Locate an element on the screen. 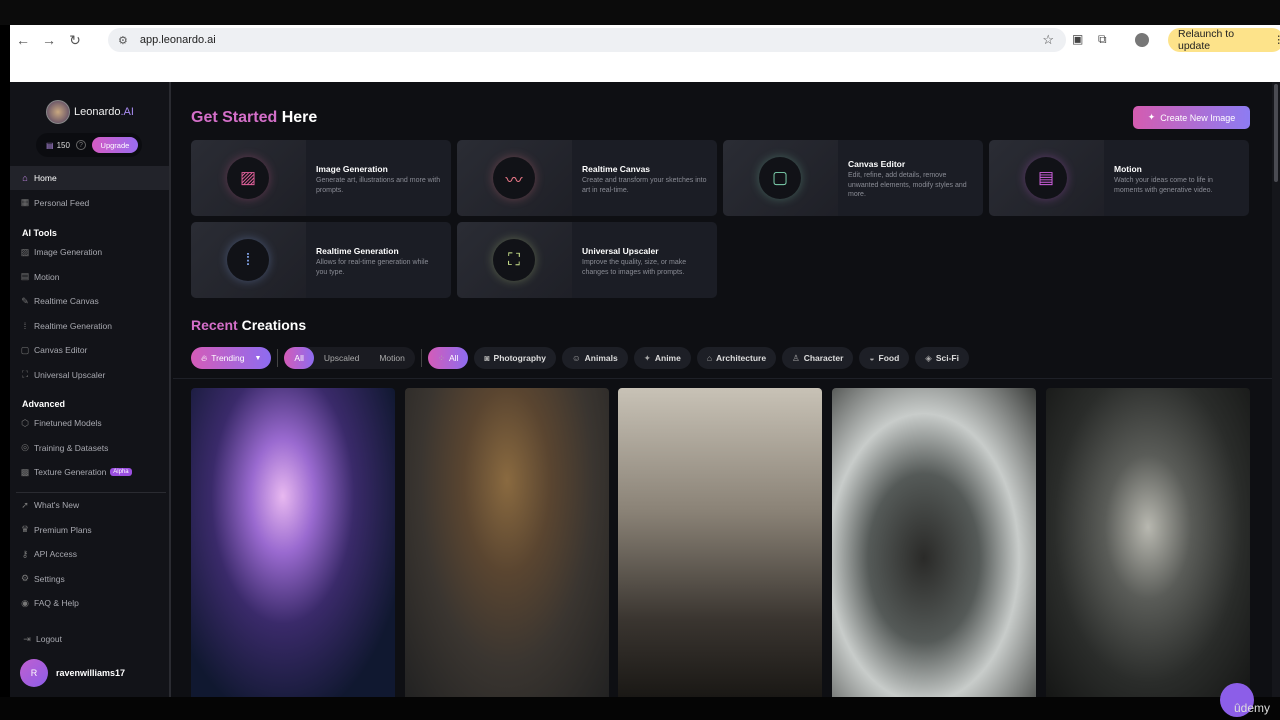 Image resolution: width=1280 pixels, height=720 pixels. address-bar: ⚙ app.leonardo.ai ☆ is located at coordinates (587, 40).